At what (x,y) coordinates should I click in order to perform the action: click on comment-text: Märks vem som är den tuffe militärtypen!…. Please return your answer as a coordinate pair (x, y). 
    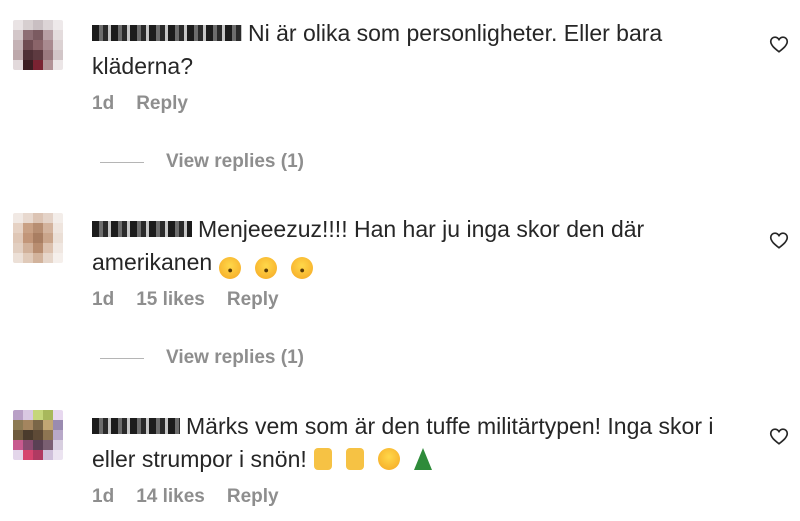
    Looking at the image, I should click on (403, 442).